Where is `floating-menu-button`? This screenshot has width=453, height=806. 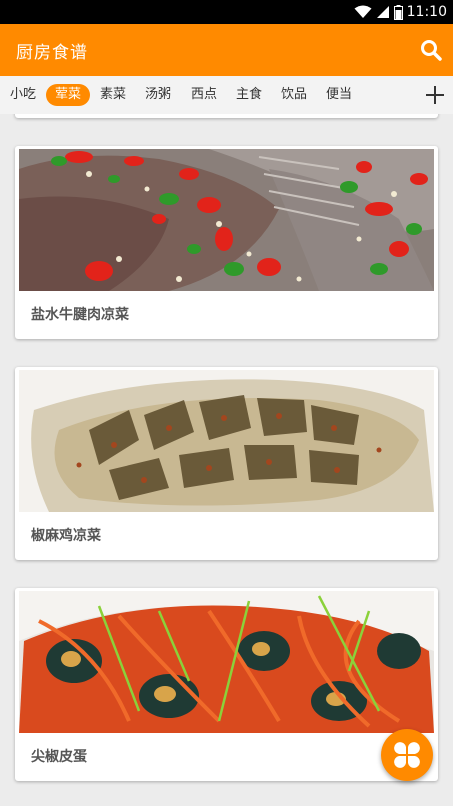 floating-menu-button is located at coordinates (407, 755).